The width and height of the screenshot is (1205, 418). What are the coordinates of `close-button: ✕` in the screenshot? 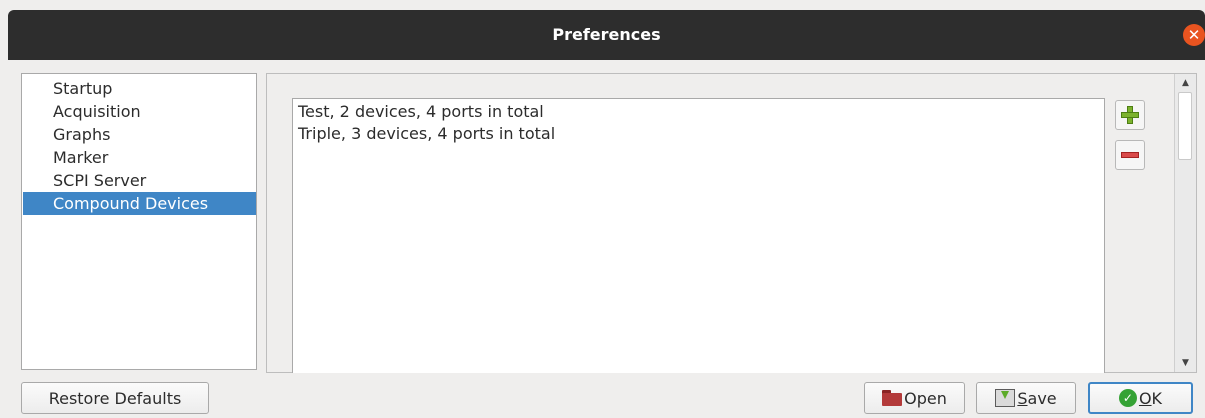 It's located at (1194, 35).